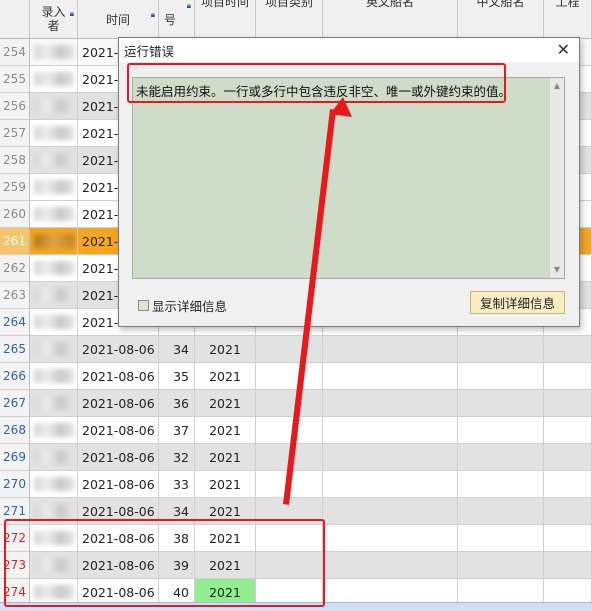  I want to click on column-header-time: 时间 🔒︎, so click(118, 19).